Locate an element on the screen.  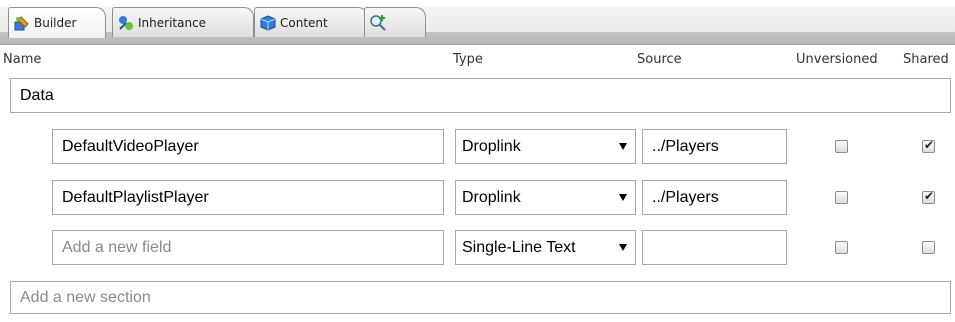
tab-builder: Builder is located at coordinates (57, 22).